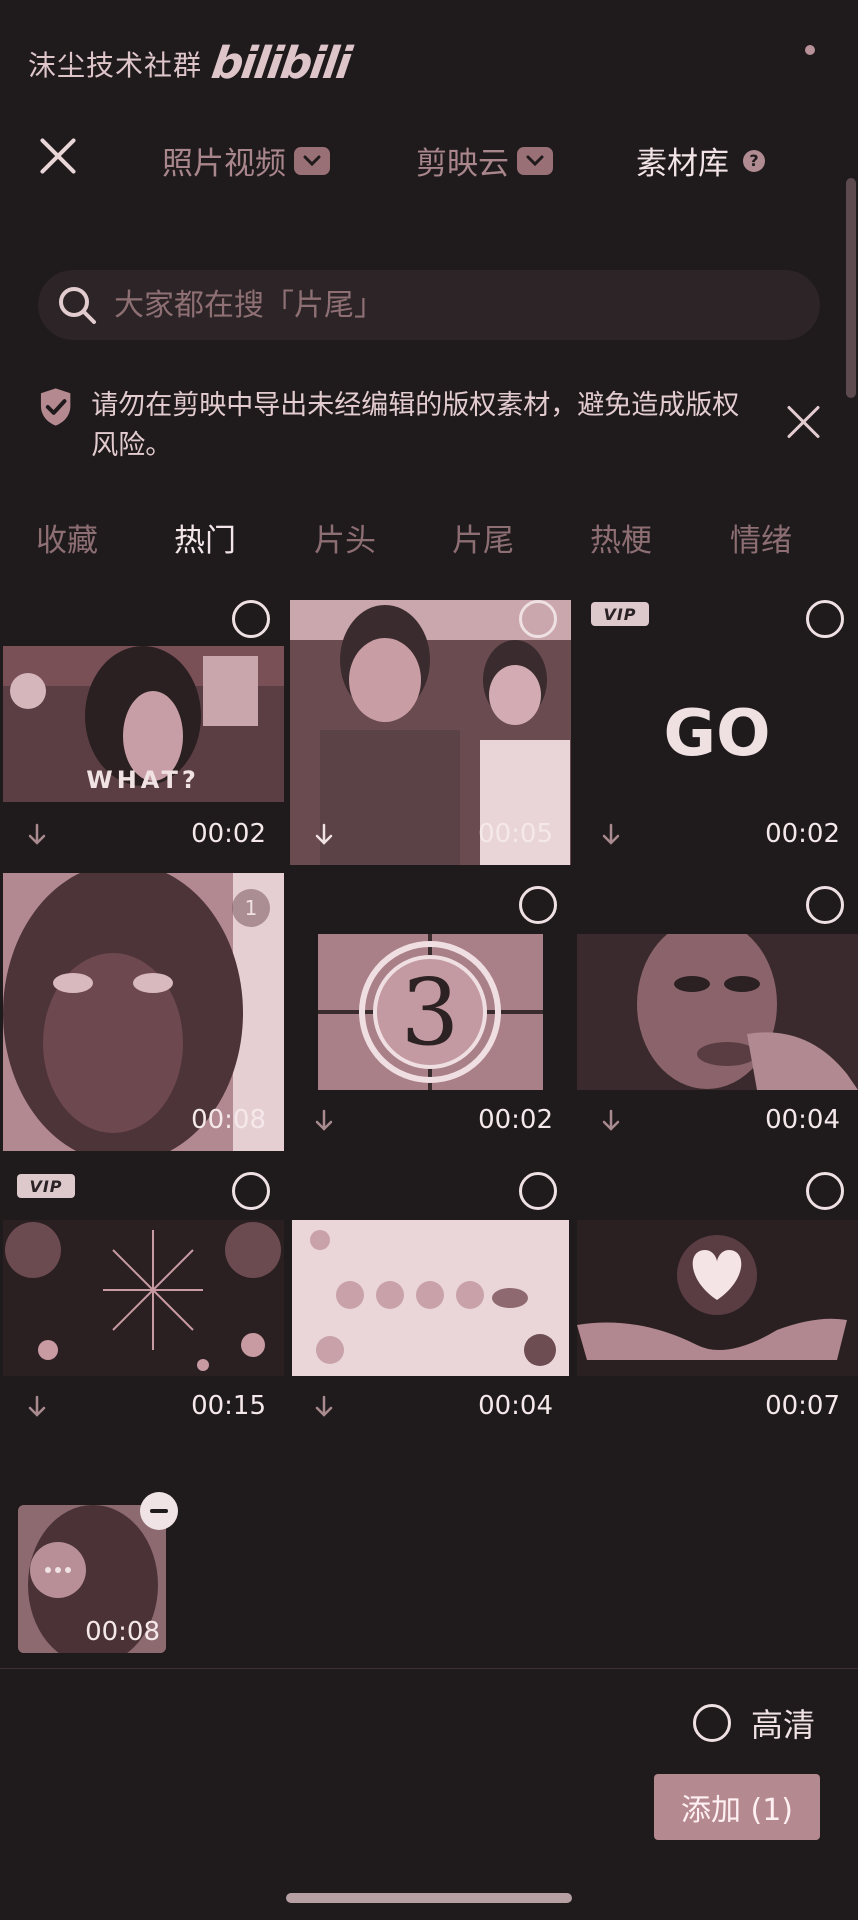 Image resolution: width=858 pixels, height=1920 pixels. I want to click on tab-jianying-cloud: 剪映云, so click(484, 160).